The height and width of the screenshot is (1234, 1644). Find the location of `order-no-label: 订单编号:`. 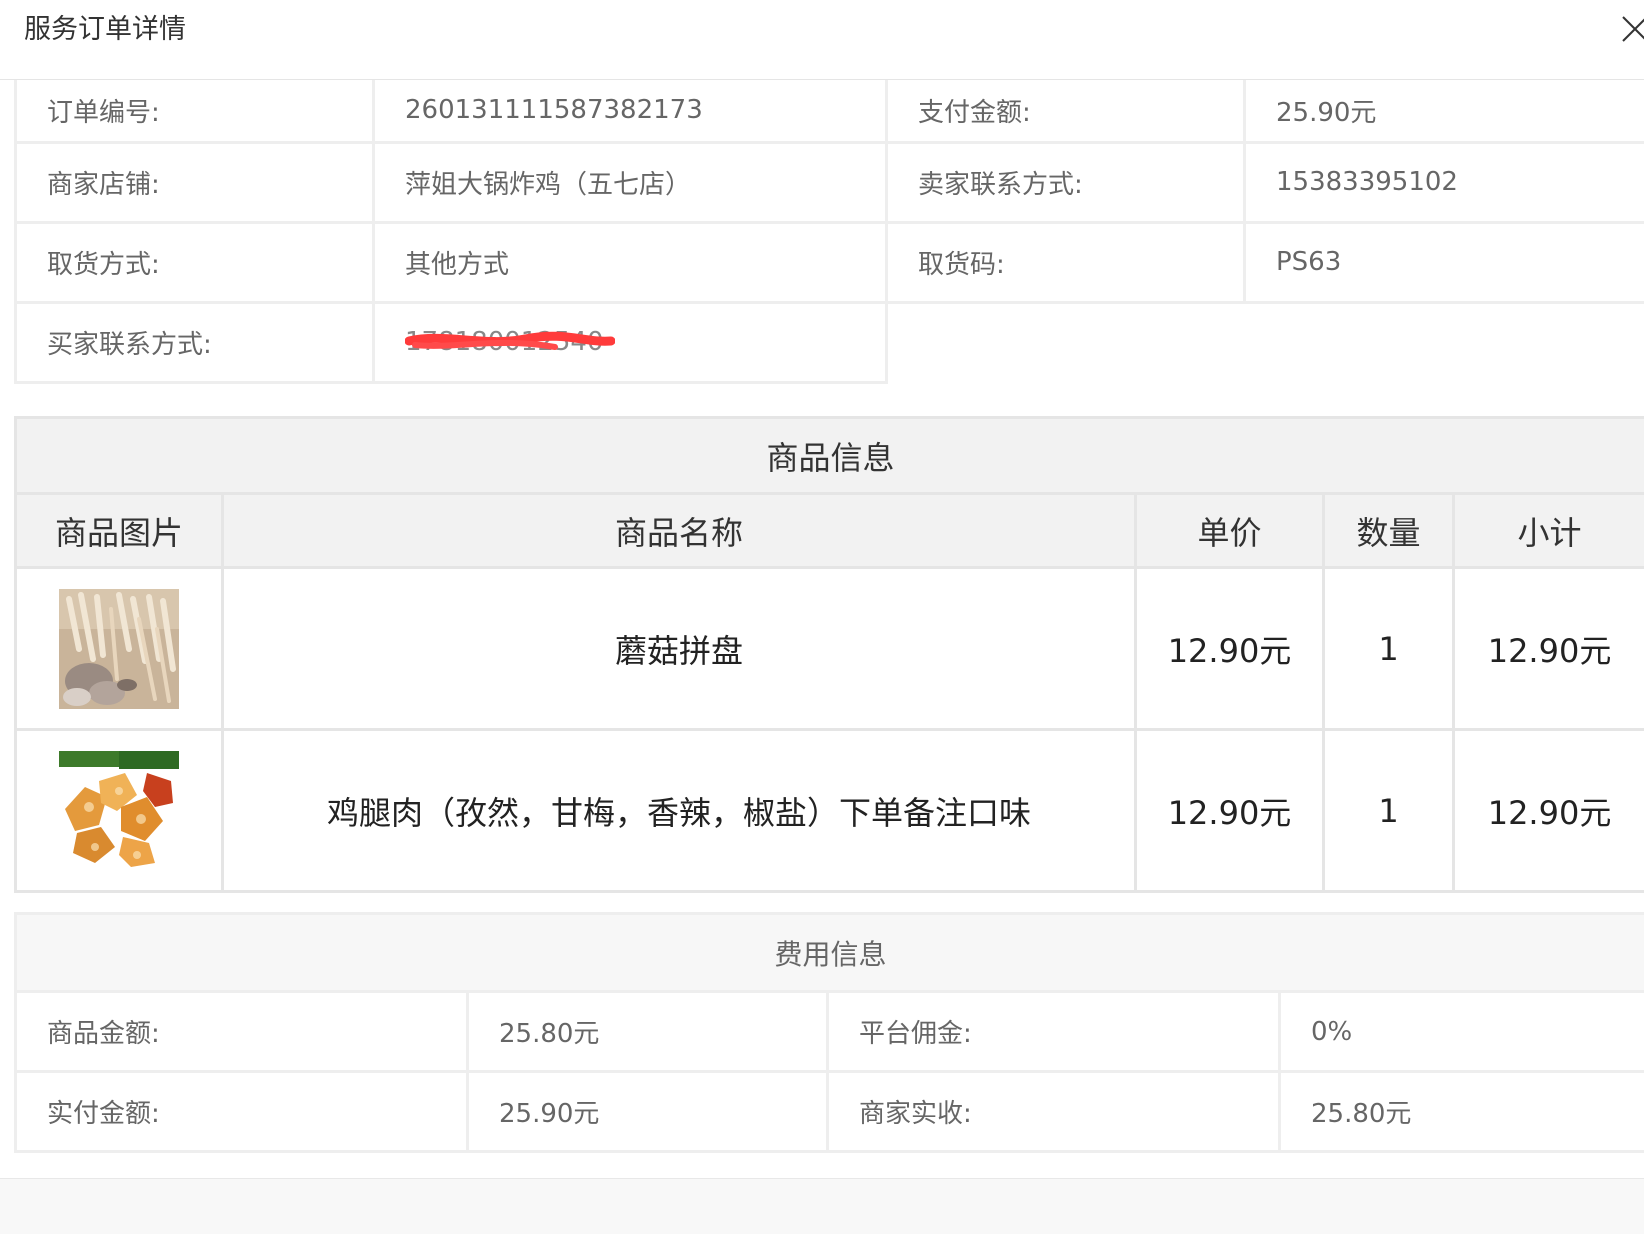

order-no-label: 订单编号: is located at coordinates (194, 112).